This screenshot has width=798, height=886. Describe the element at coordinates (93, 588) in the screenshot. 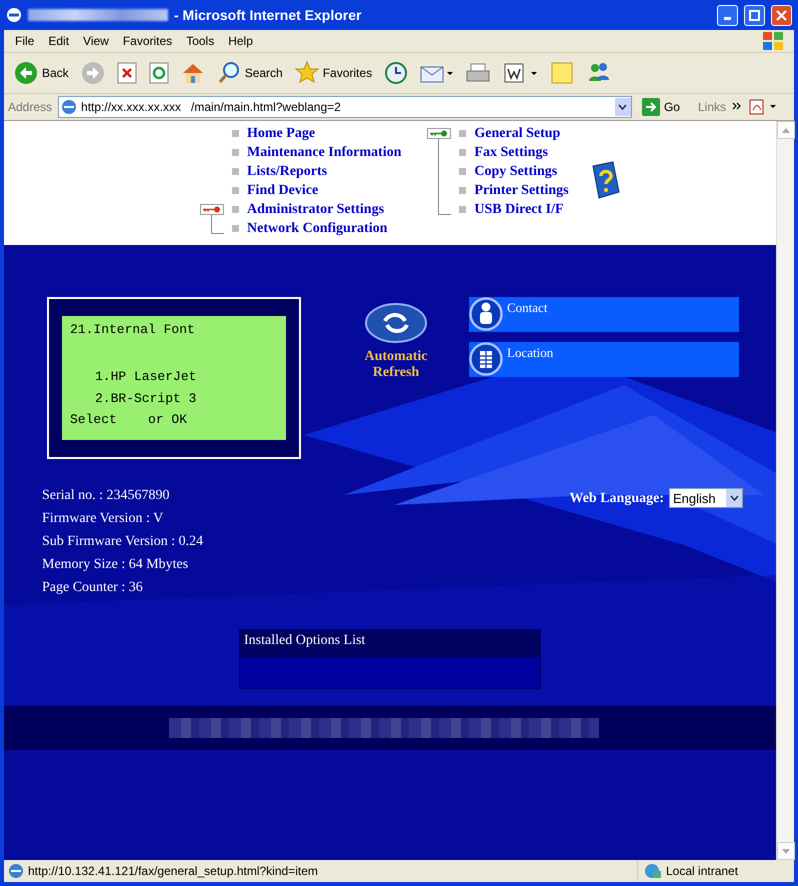

I see `device-info-text: Page Counter : 36` at that location.